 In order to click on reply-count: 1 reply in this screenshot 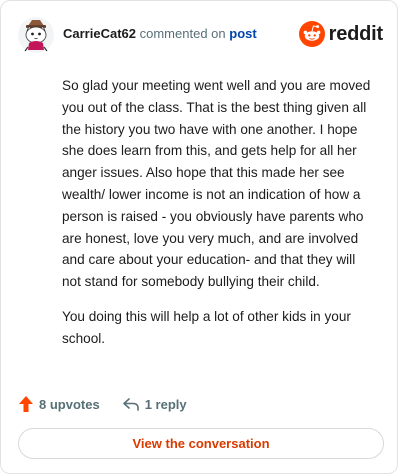, I will do `click(165, 404)`.